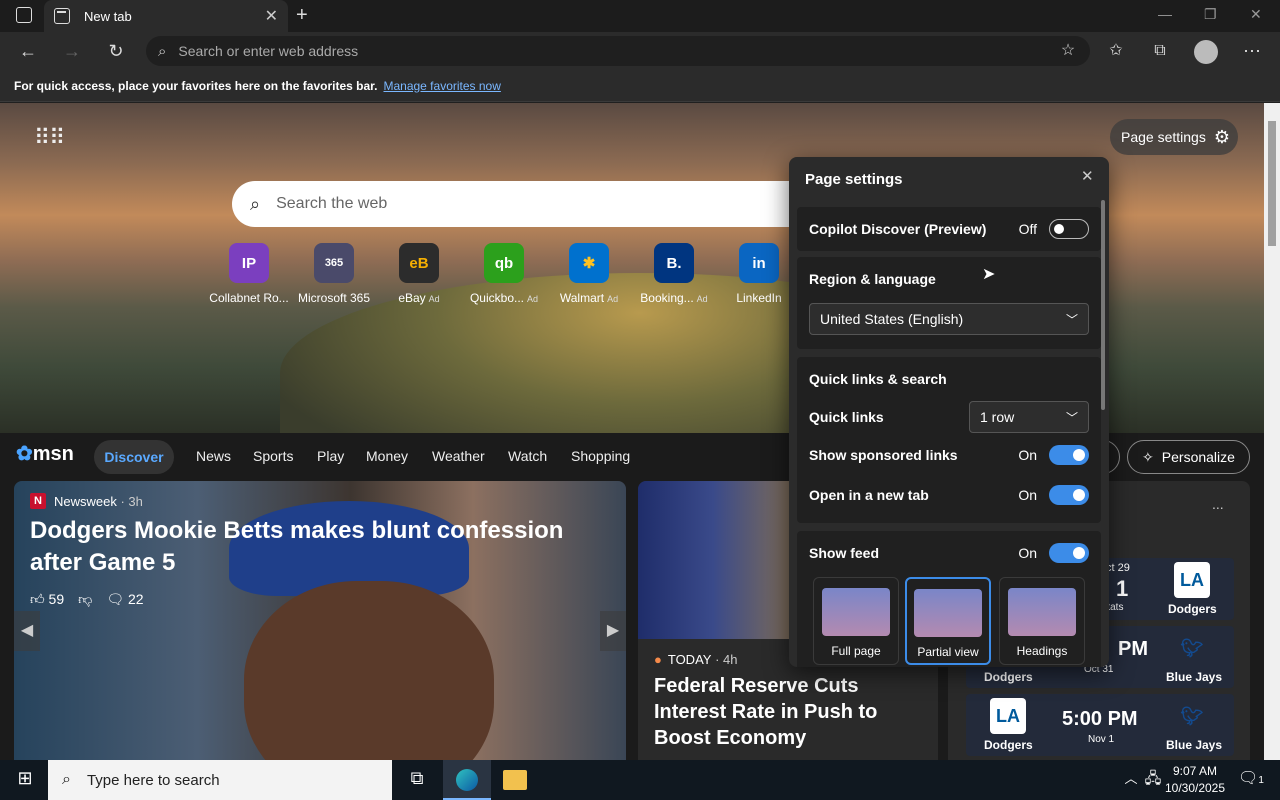  Describe the element at coordinates (892, 319) in the screenshot. I see `region-value: United States (English)` at that location.